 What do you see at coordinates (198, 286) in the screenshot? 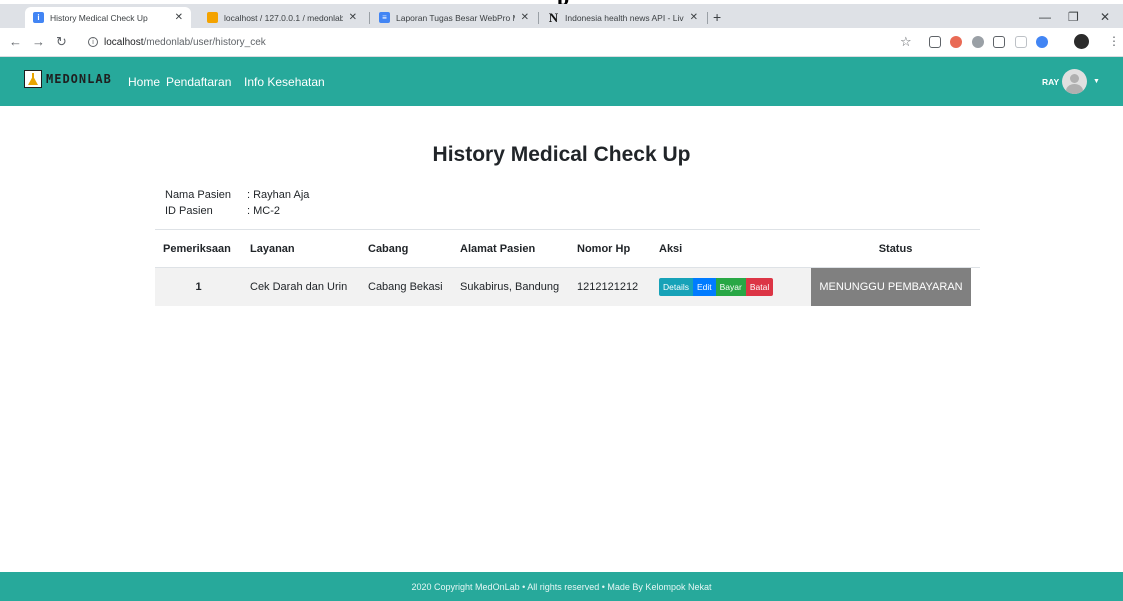
I see `cell-pemeriksaan: 1` at bounding box center [198, 286].